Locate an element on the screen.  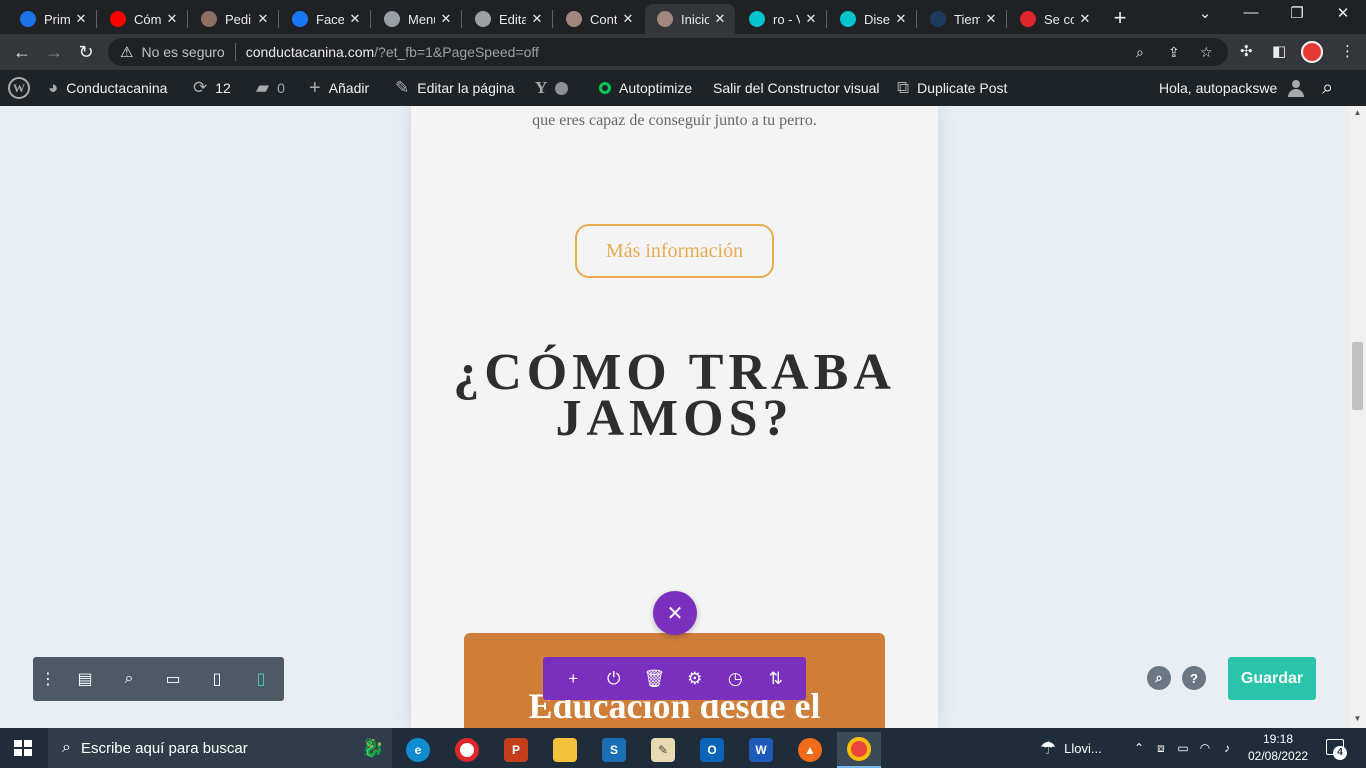
exit-visual-builder-link: Salir del Constructor visual is located at coordinates (796, 88).